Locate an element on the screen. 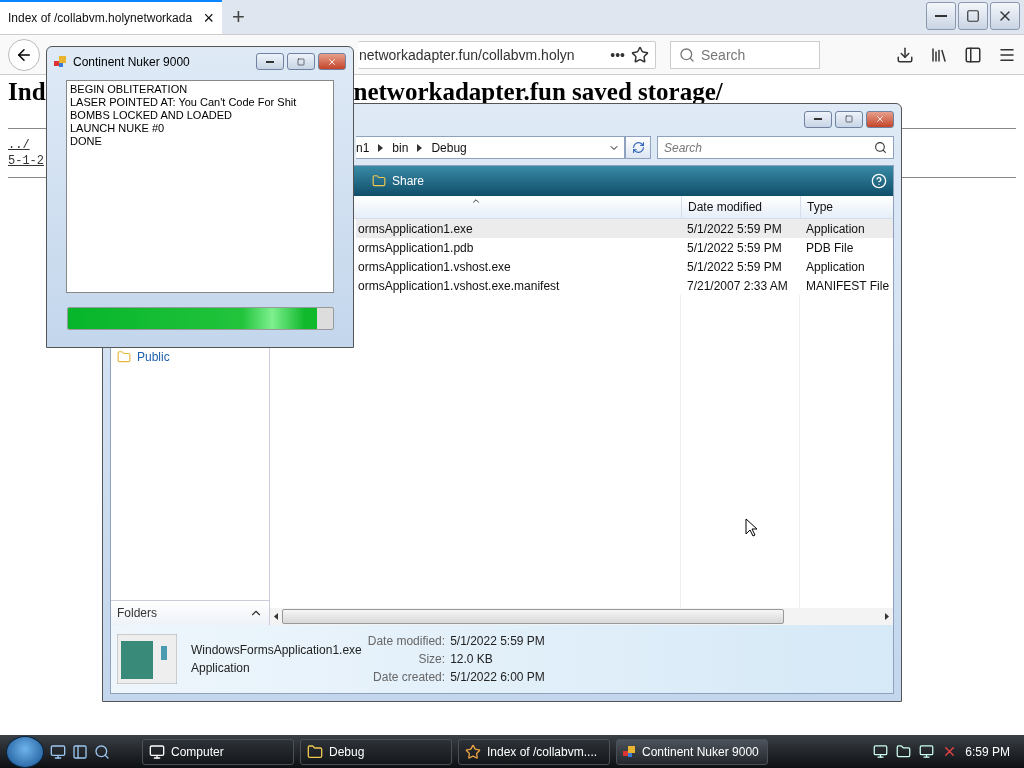  refresh-icon is located at coordinates (638, 147).